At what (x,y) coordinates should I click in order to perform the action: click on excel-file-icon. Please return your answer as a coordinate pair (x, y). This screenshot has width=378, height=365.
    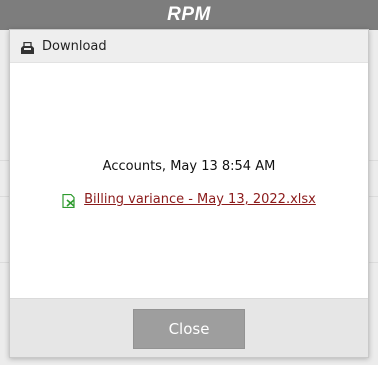
    Looking at the image, I should click on (69, 200).